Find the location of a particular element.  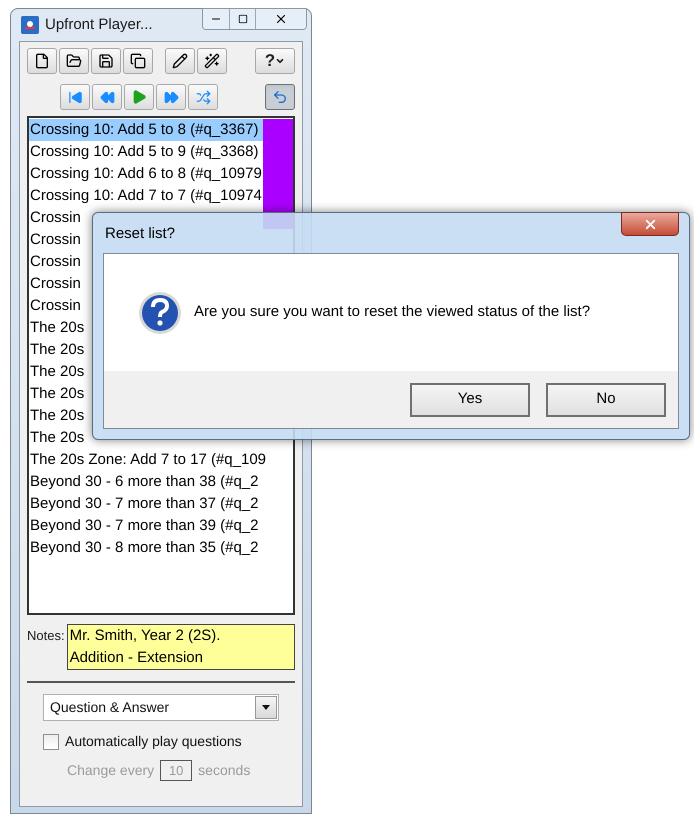

dialog-message: Are you sure you want to reset the viewed status of the list? is located at coordinates (392, 312).